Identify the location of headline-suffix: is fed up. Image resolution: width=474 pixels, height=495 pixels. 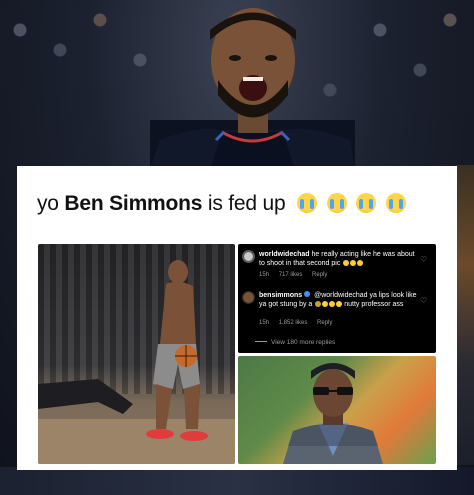
(244, 203).